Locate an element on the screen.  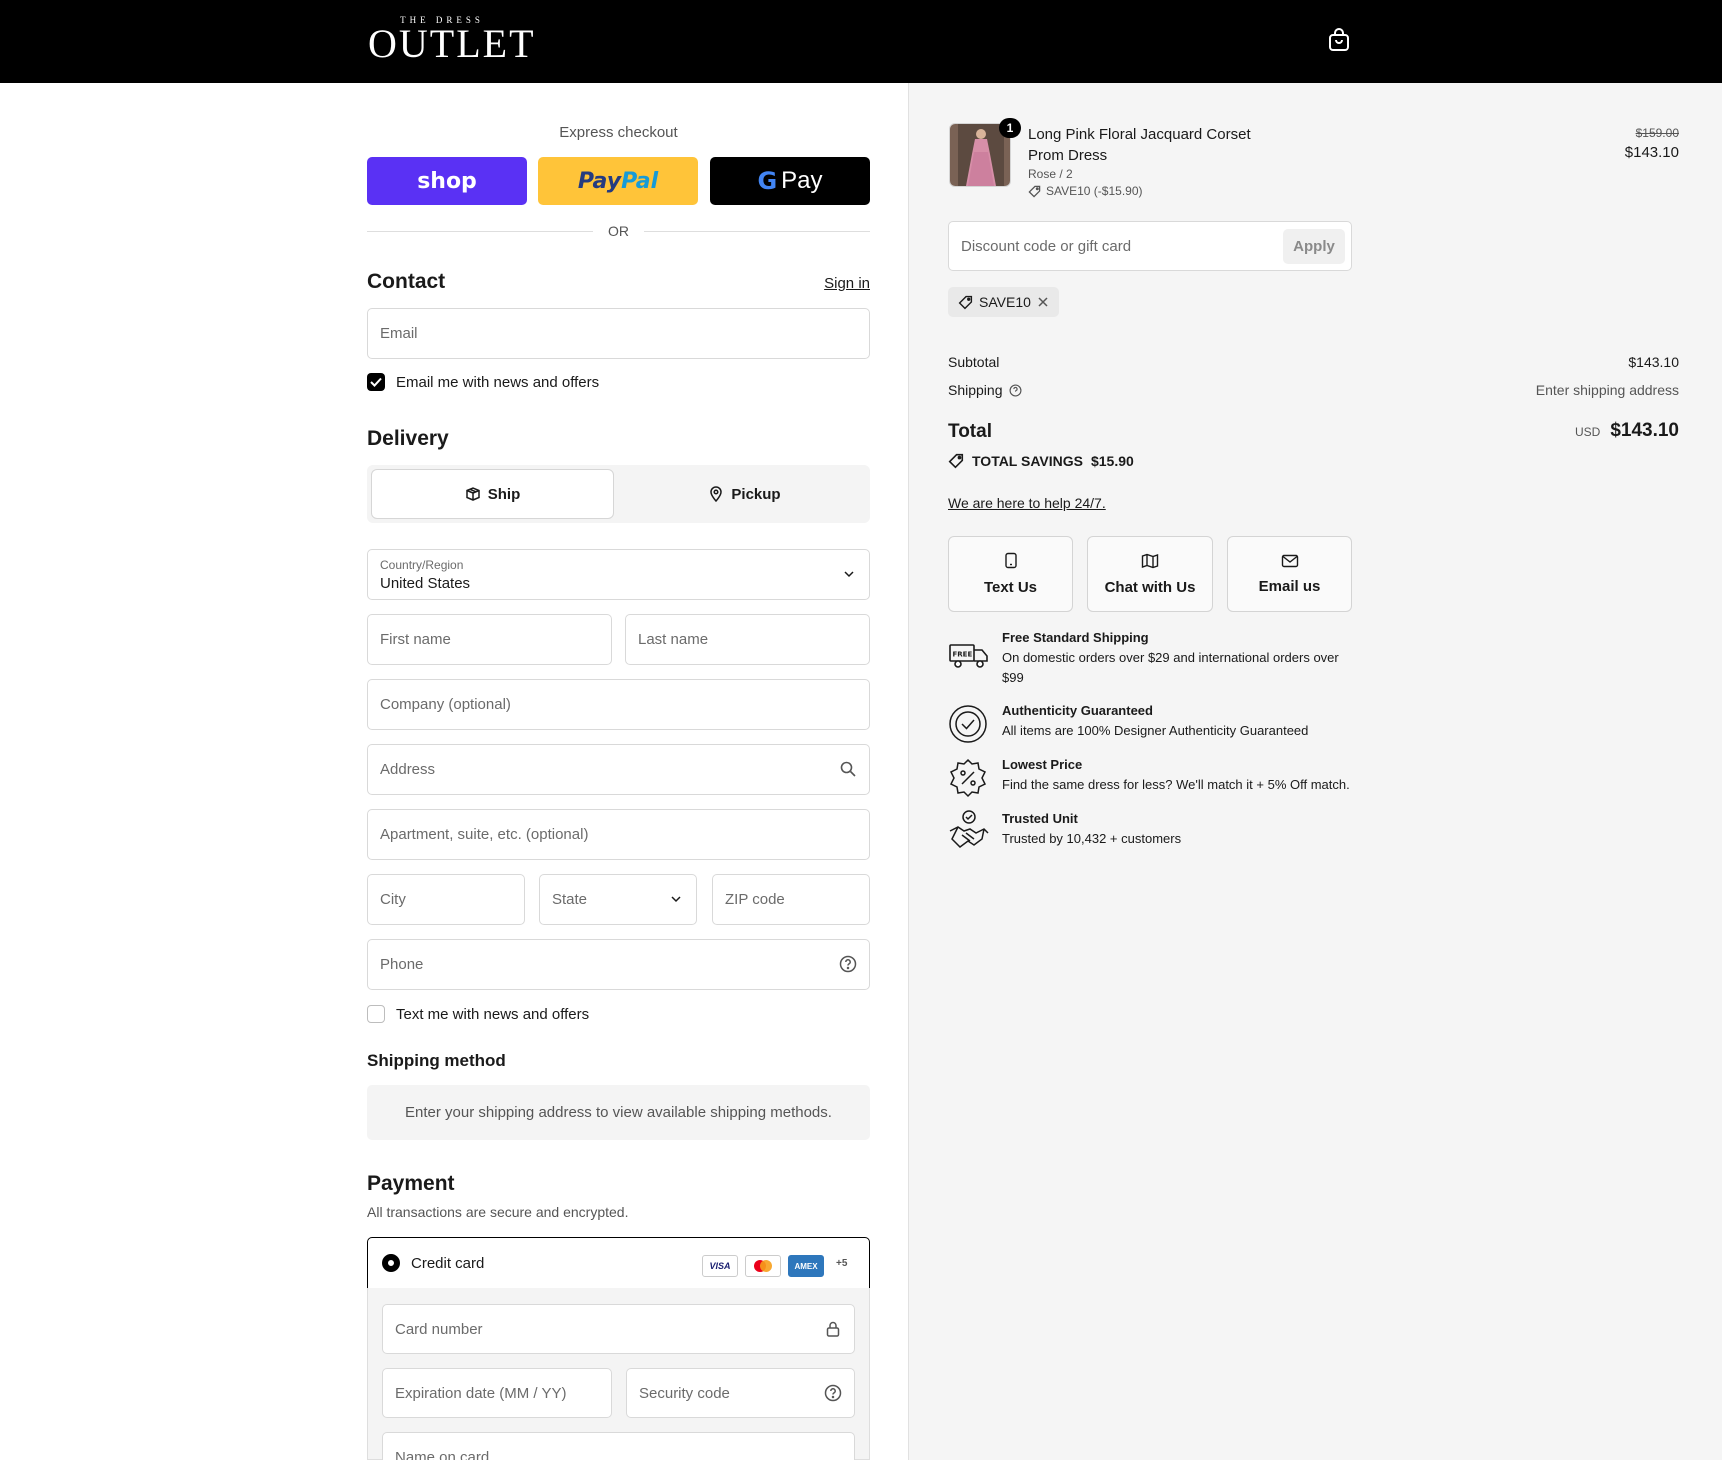
expiration-field: Expiration date (MM / YY) is located at coordinates (497, 1393).